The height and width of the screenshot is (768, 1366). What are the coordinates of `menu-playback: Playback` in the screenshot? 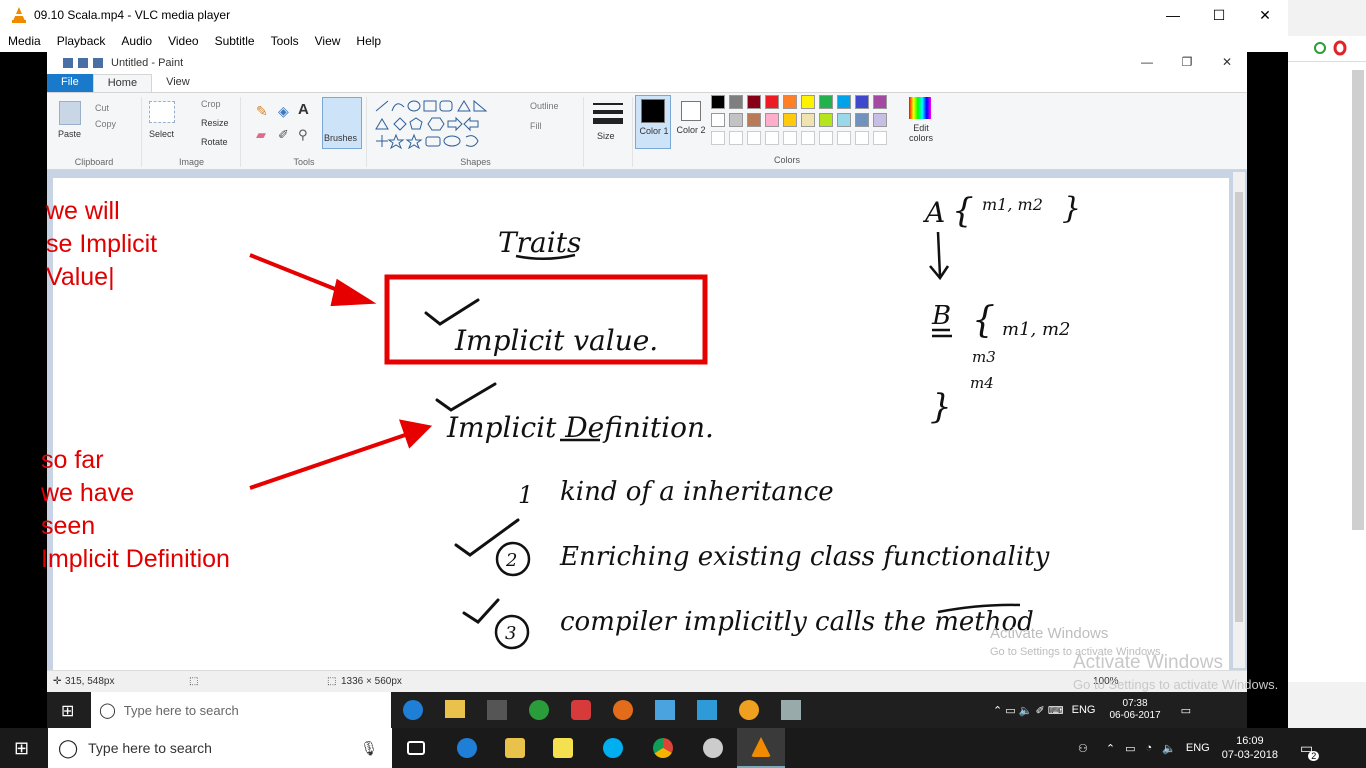 It's located at (81, 41).